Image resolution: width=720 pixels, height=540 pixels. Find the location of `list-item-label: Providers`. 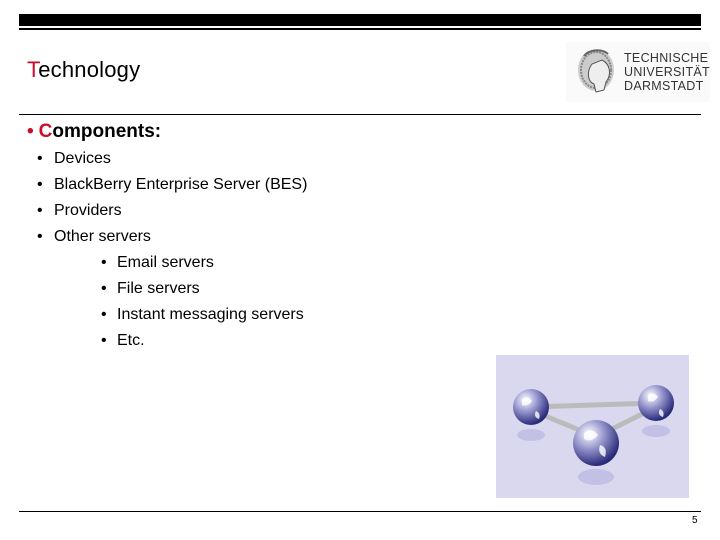

list-item-label: Providers is located at coordinates (88, 210).